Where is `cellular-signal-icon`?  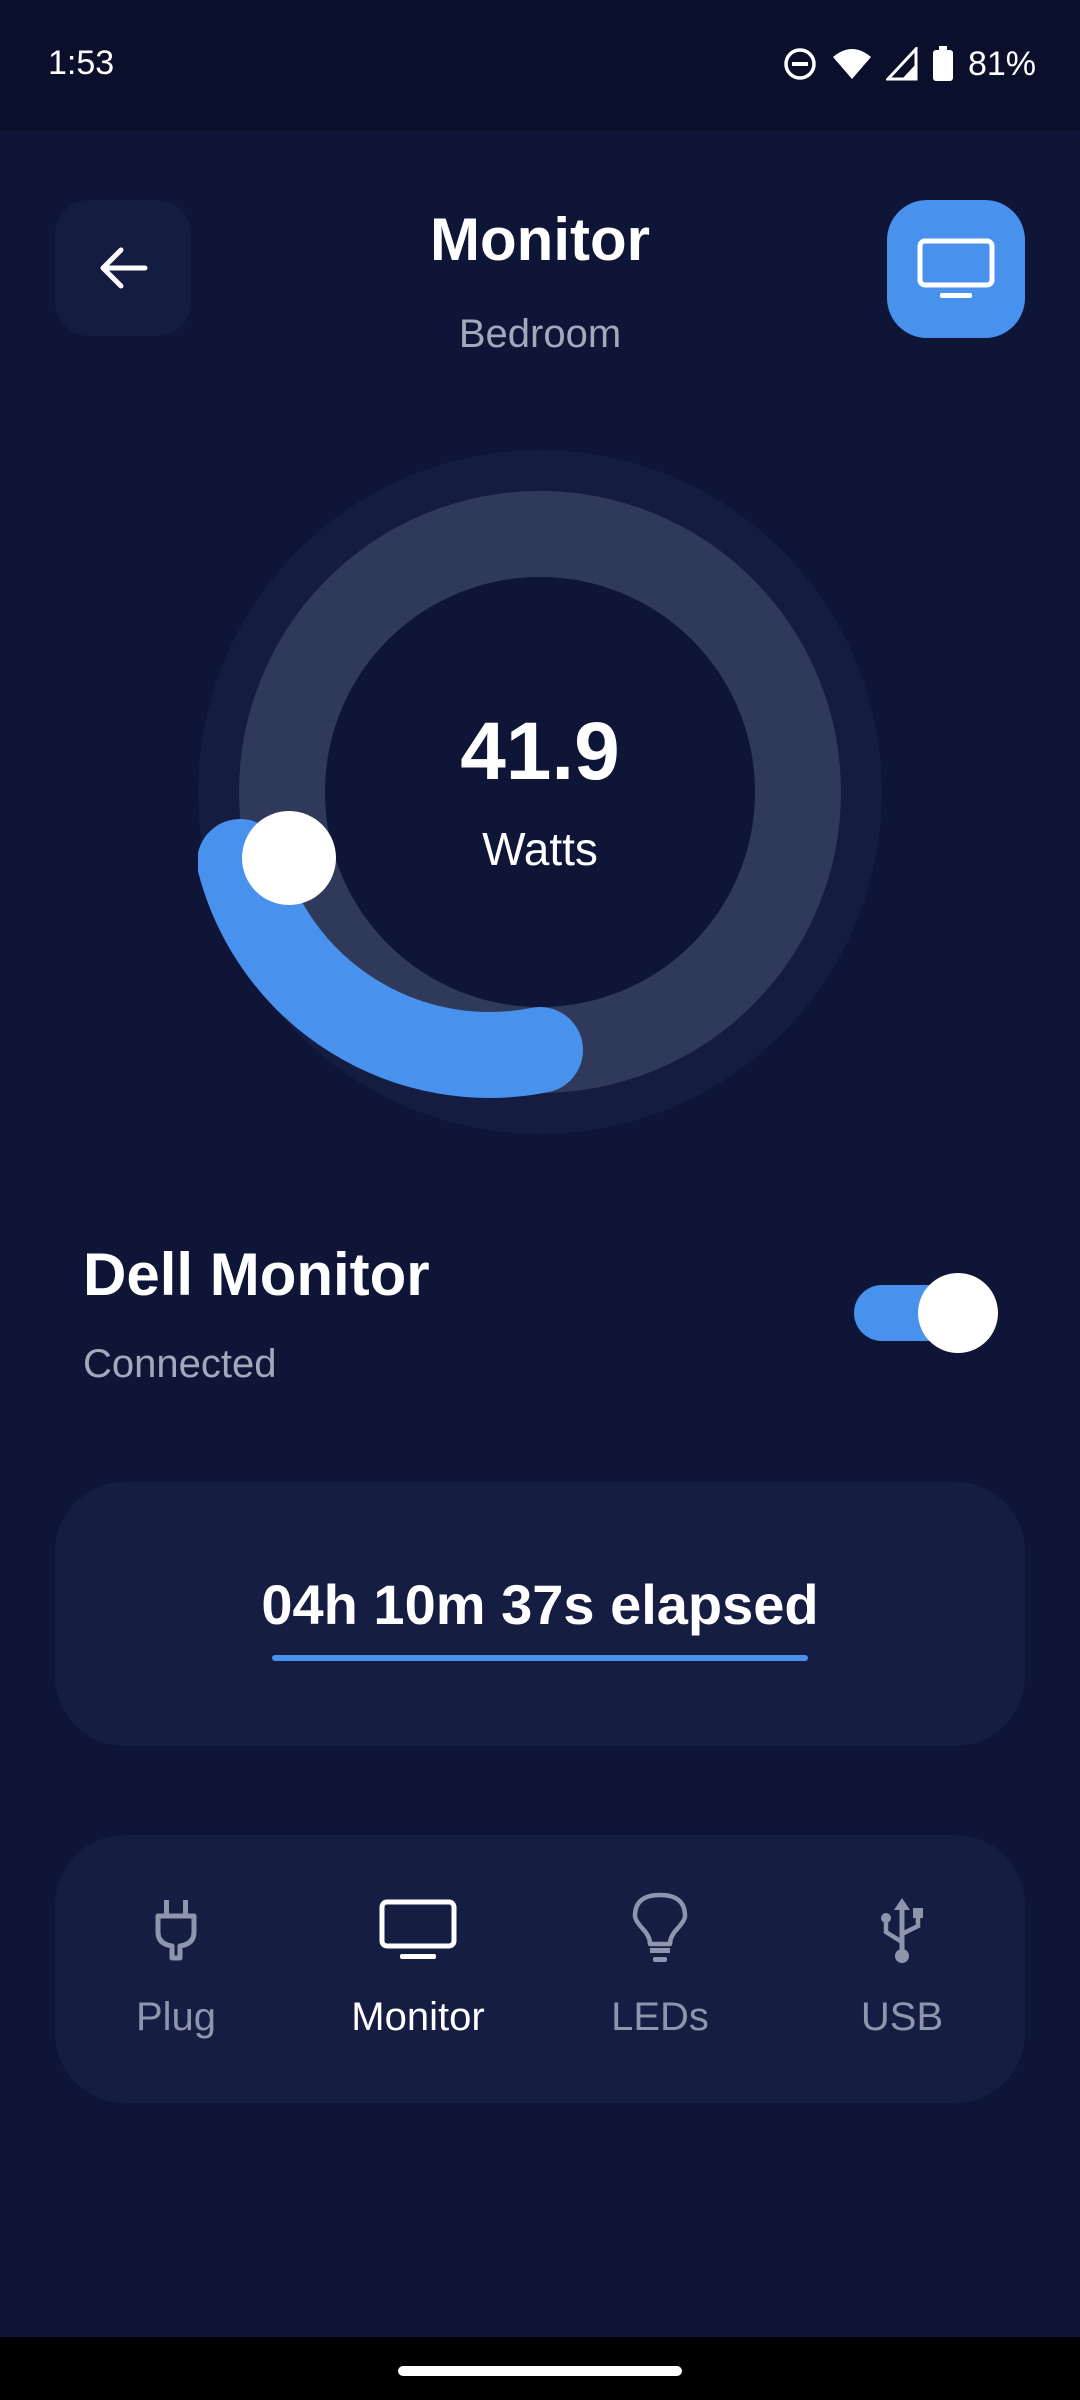
cellular-signal-icon is located at coordinates (901, 64).